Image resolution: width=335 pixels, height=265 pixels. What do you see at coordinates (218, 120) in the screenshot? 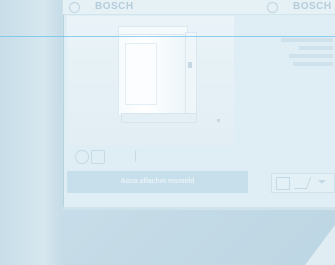
I see `marker-dot` at bounding box center [218, 120].